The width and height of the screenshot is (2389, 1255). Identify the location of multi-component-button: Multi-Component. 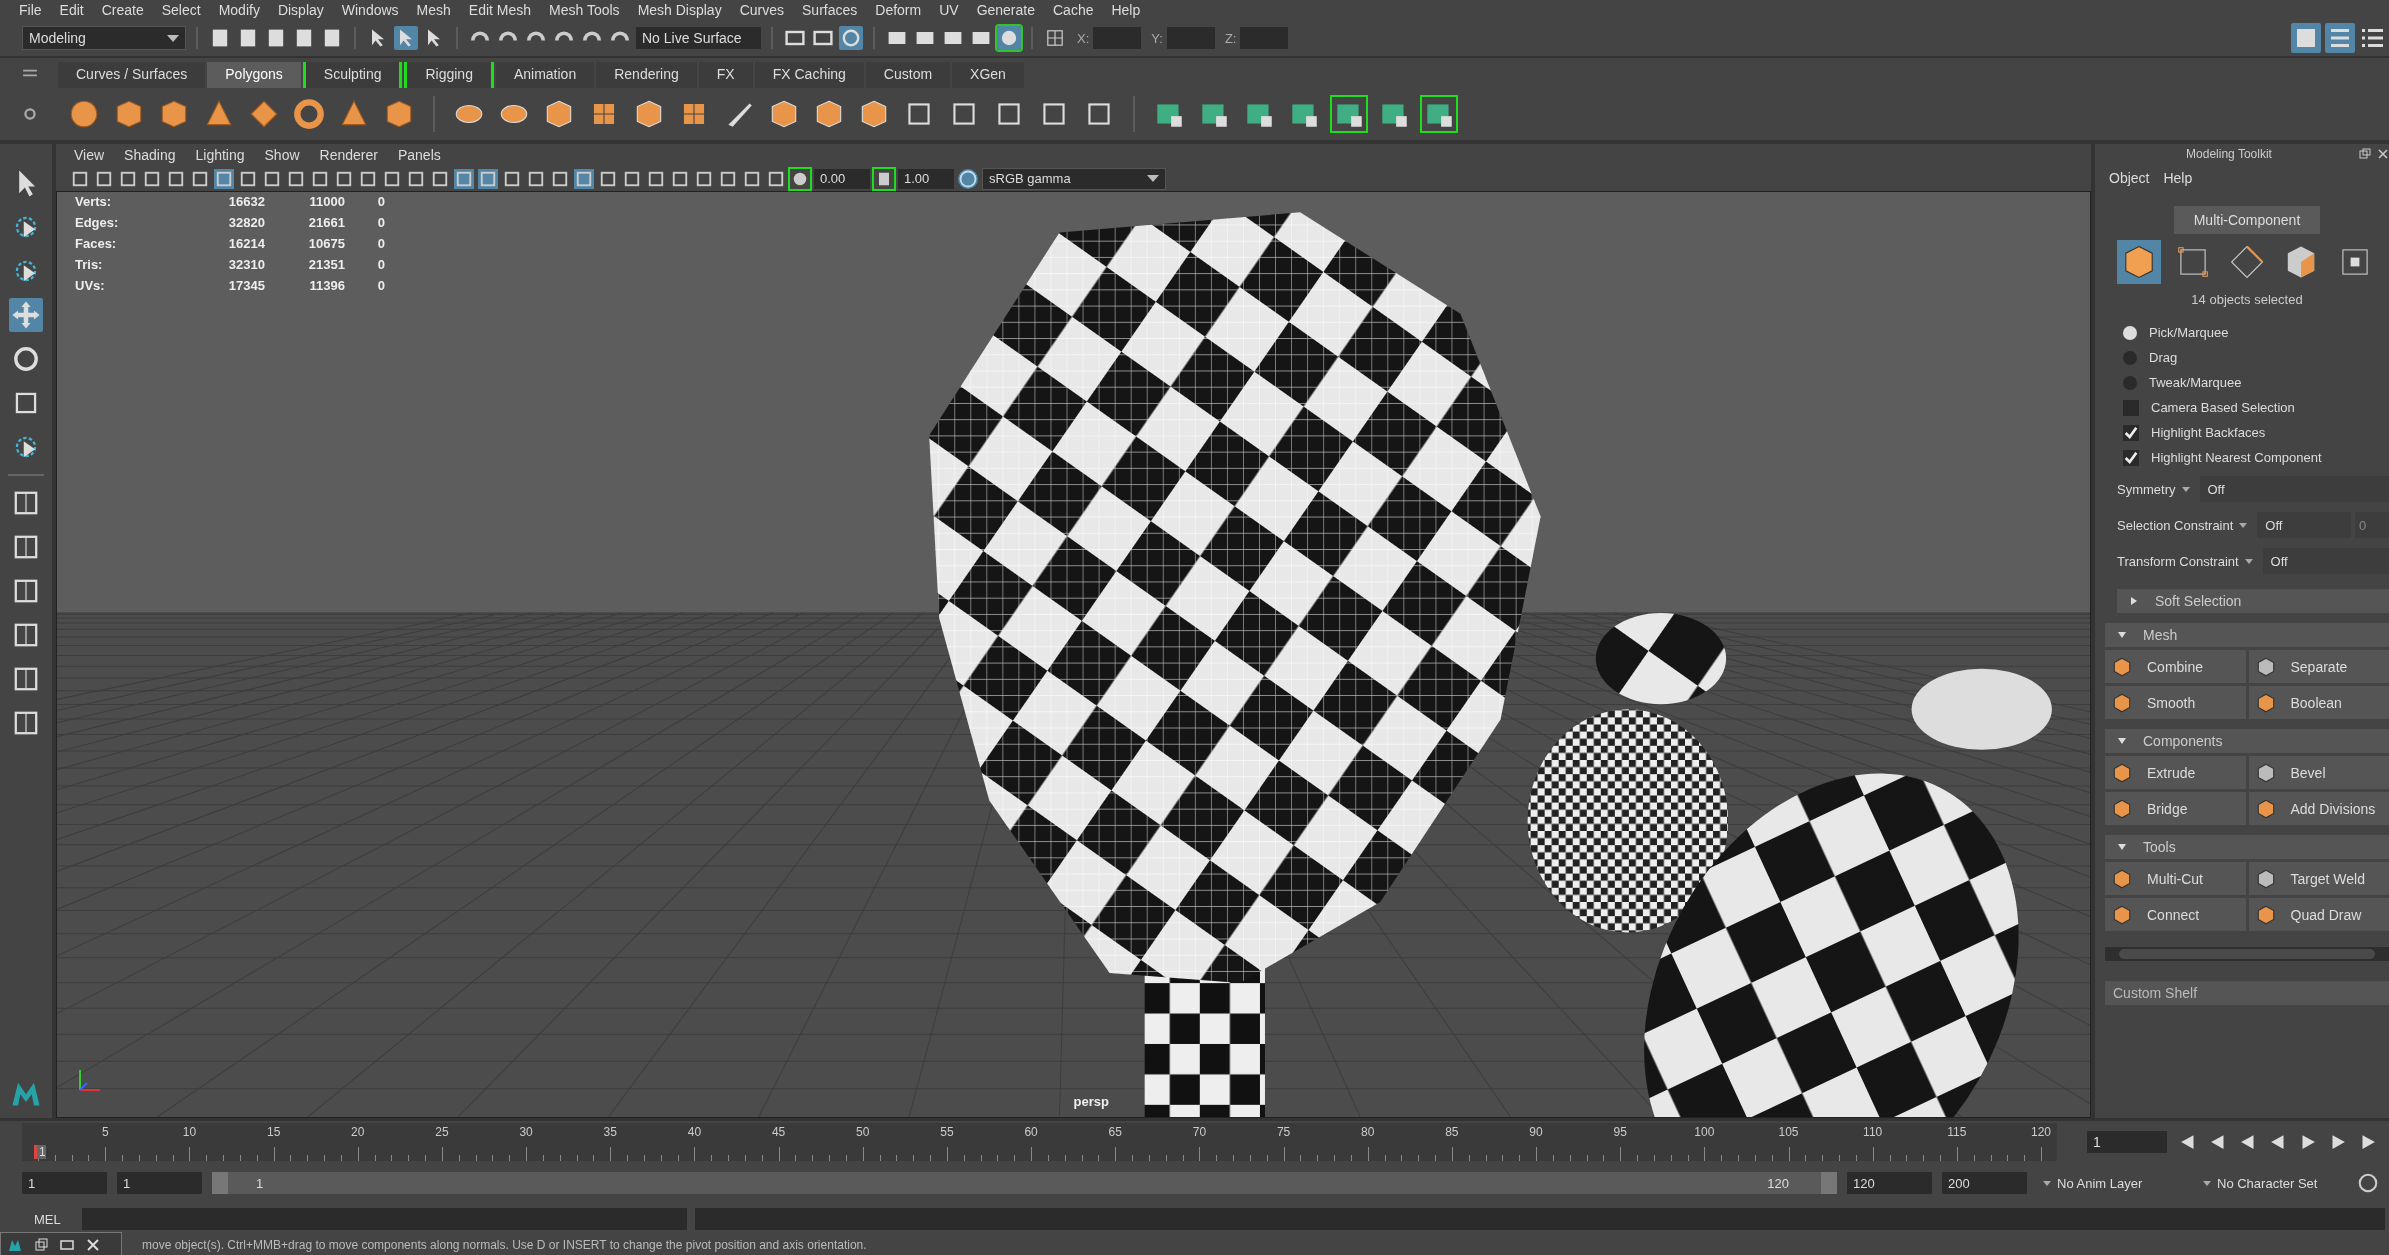
(2247, 220).